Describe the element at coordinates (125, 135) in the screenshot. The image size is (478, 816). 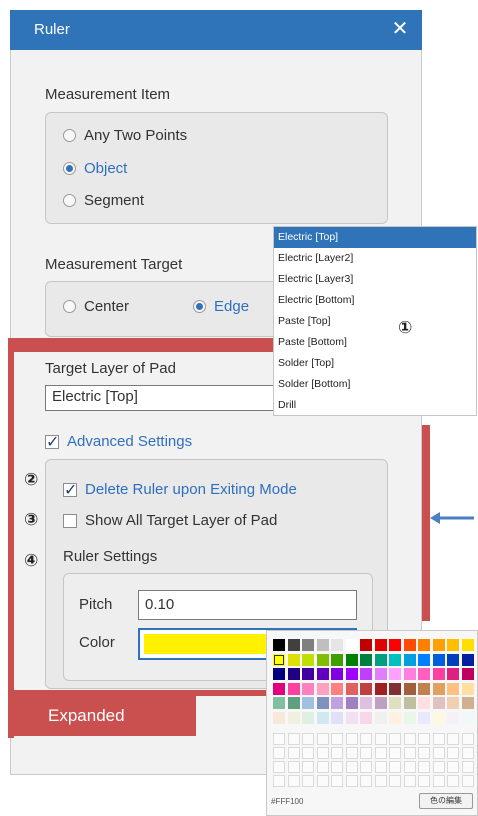
I see `radio-any-two-points: Any Two Points` at that location.